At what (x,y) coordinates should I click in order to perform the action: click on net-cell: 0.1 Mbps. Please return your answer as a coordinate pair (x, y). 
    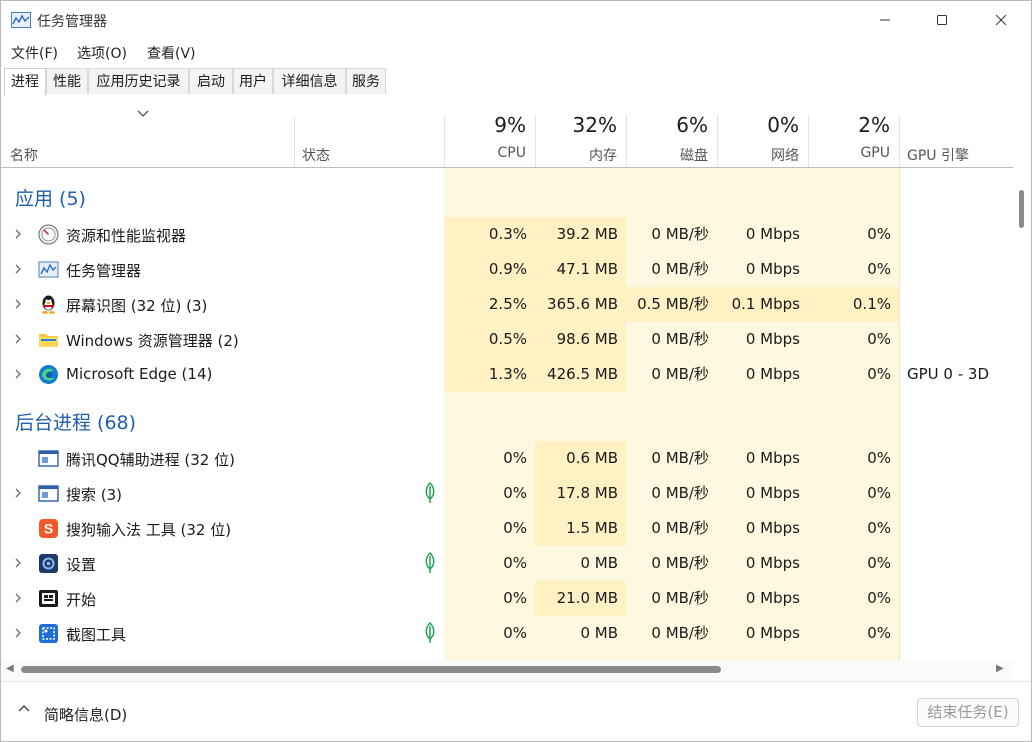
    Looking at the image, I should click on (762, 304).